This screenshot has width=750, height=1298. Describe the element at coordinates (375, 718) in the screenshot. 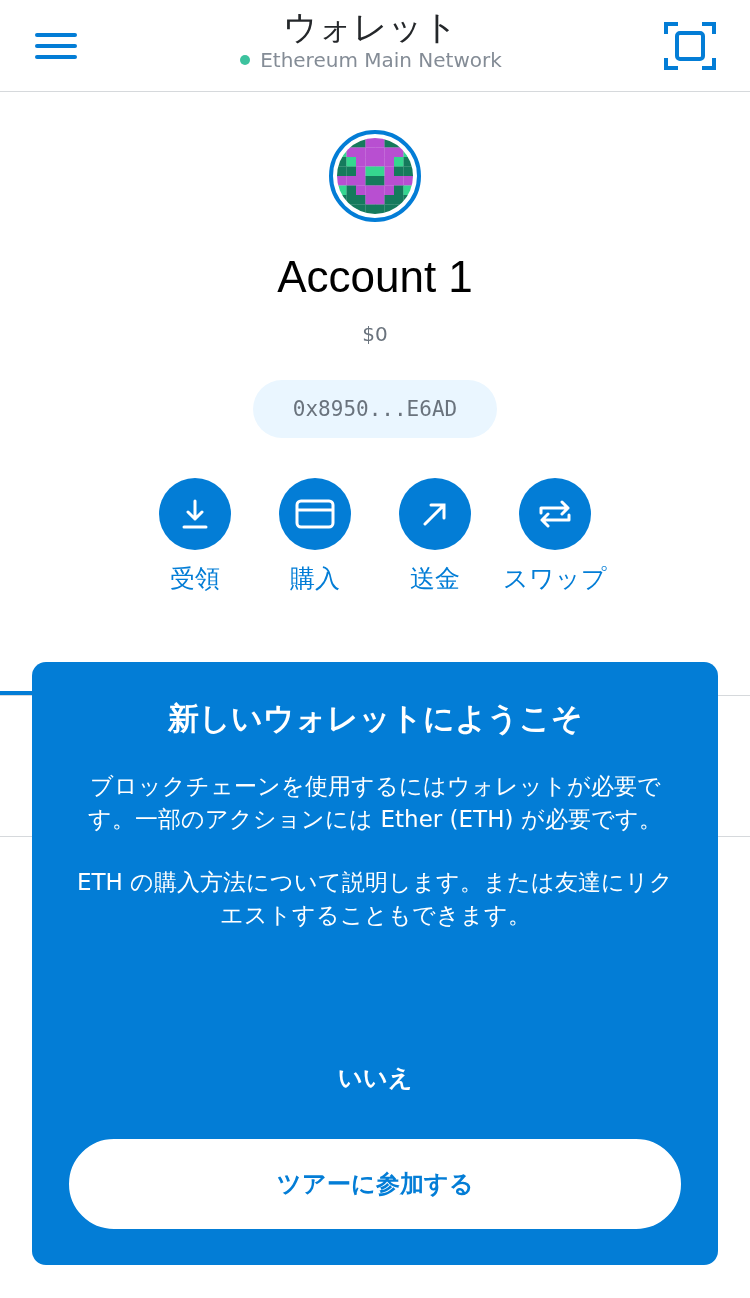

I see `dialog-title: 新しいウォレットにようこそ` at that location.